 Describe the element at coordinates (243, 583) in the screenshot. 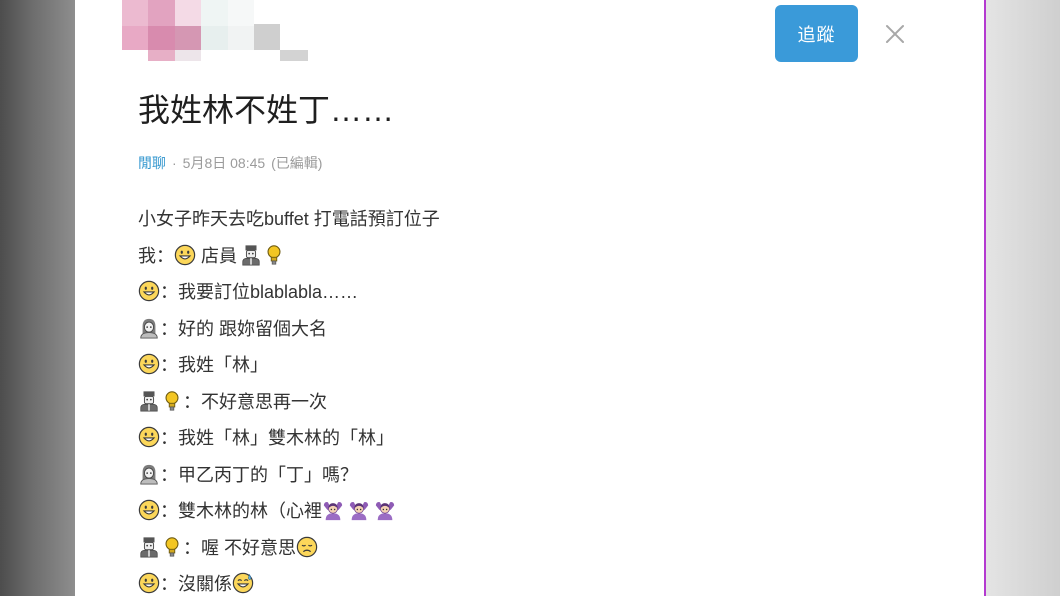

I see `sweat-smile-icon` at that location.